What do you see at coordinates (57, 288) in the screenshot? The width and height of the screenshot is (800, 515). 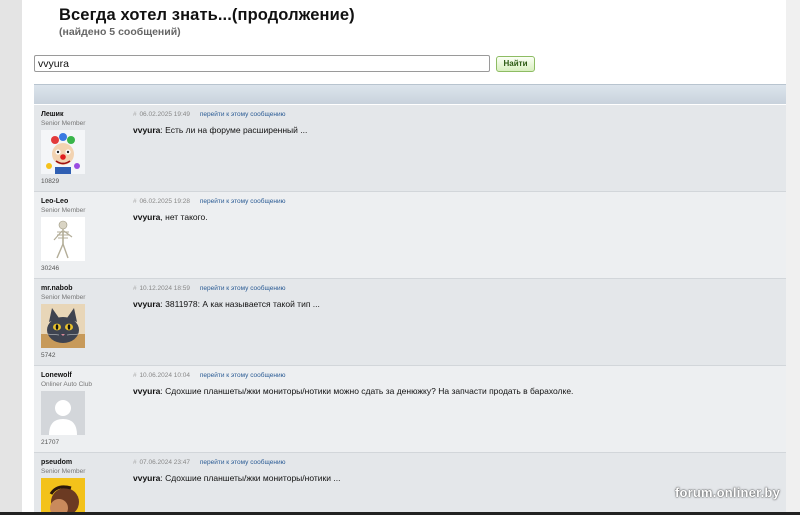 I see `author-name: mr.nabob` at bounding box center [57, 288].